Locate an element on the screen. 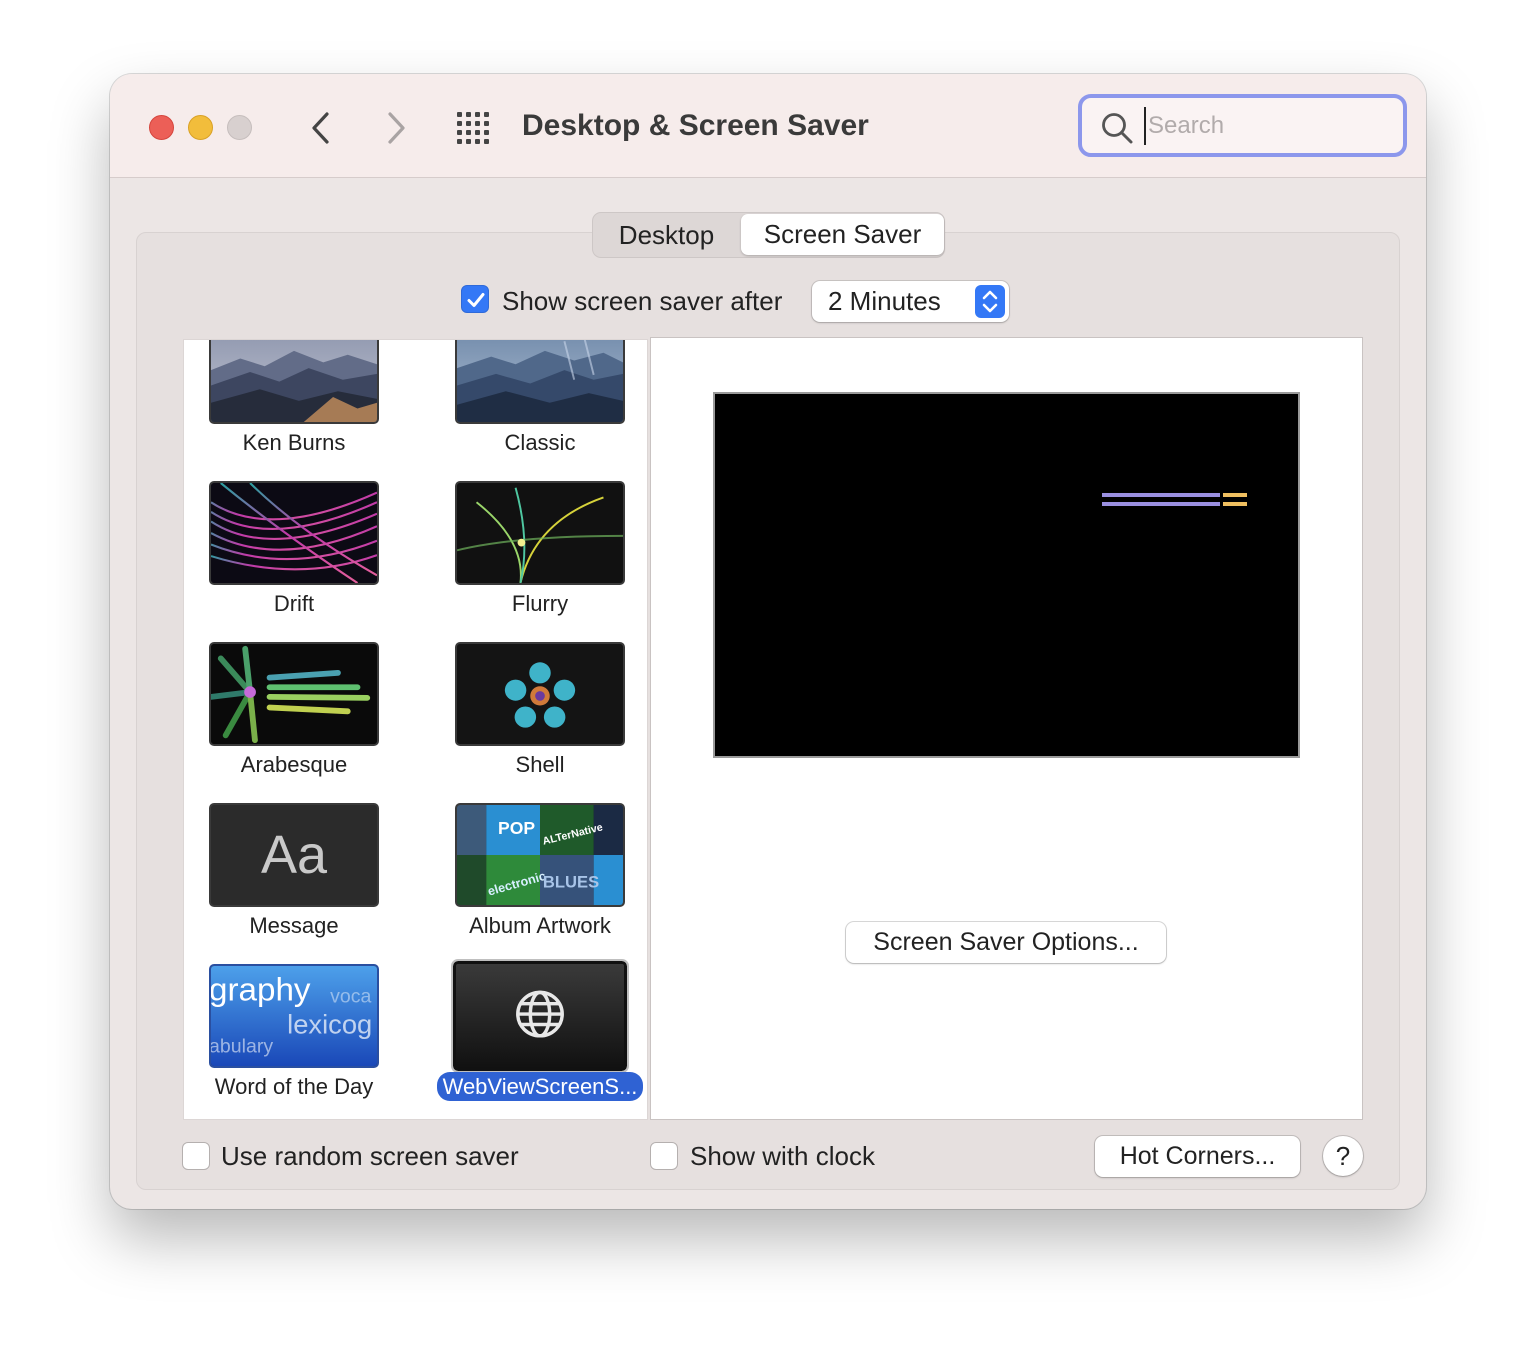 The height and width of the screenshot is (1355, 1536). forward-button is located at coordinates (395, 128).